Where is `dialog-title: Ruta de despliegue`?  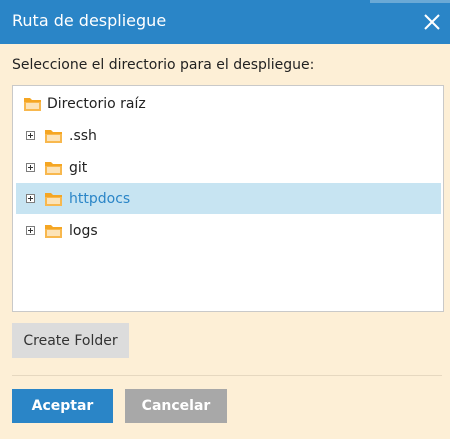 dialog-title: Ruta de despliegue is located at coordinates (89, 20).